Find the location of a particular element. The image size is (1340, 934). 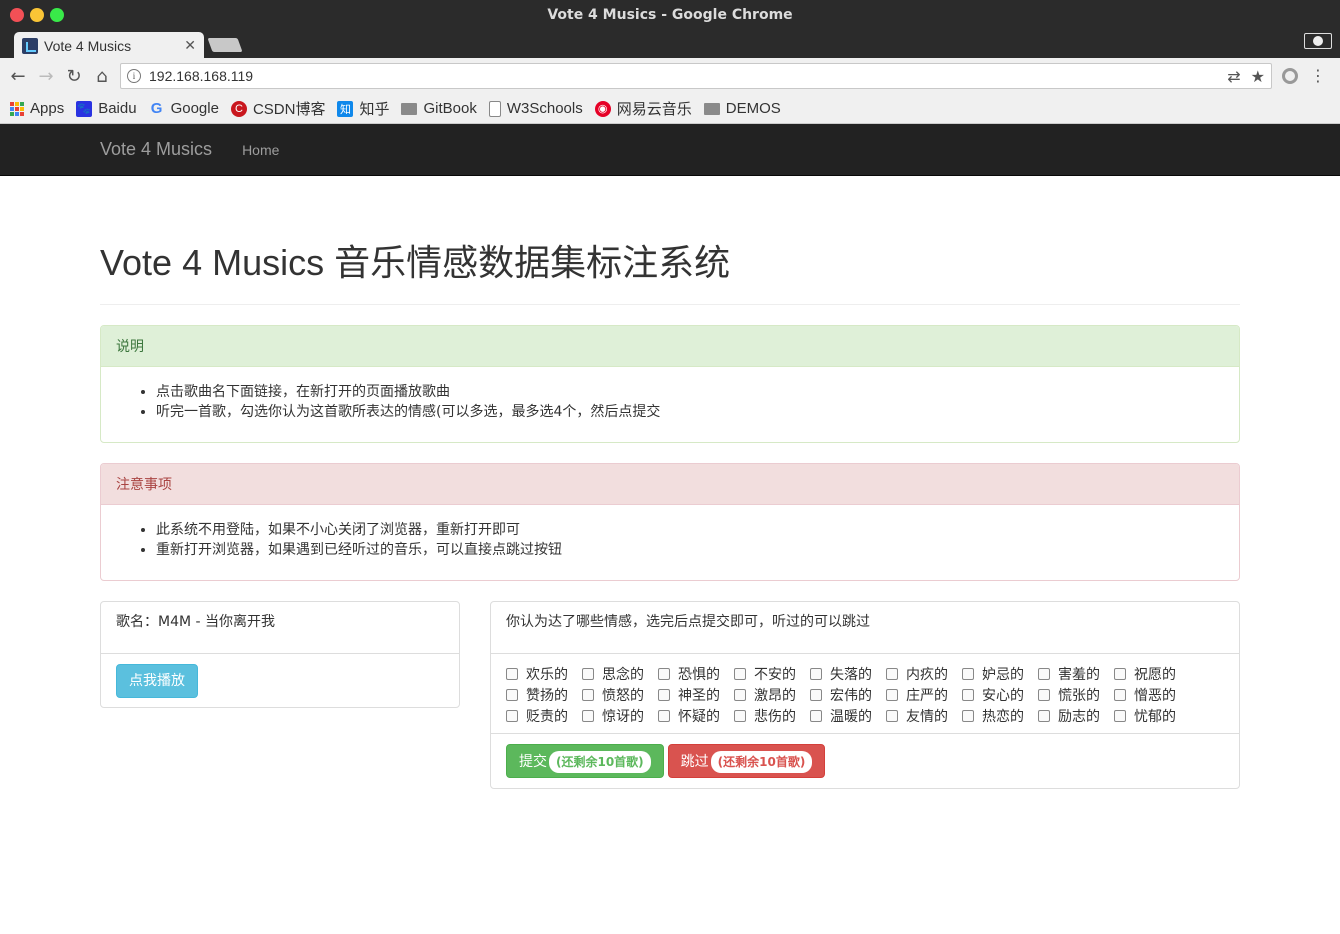

emotion-option: 害羞的 is located at coordinates (1076, 673).